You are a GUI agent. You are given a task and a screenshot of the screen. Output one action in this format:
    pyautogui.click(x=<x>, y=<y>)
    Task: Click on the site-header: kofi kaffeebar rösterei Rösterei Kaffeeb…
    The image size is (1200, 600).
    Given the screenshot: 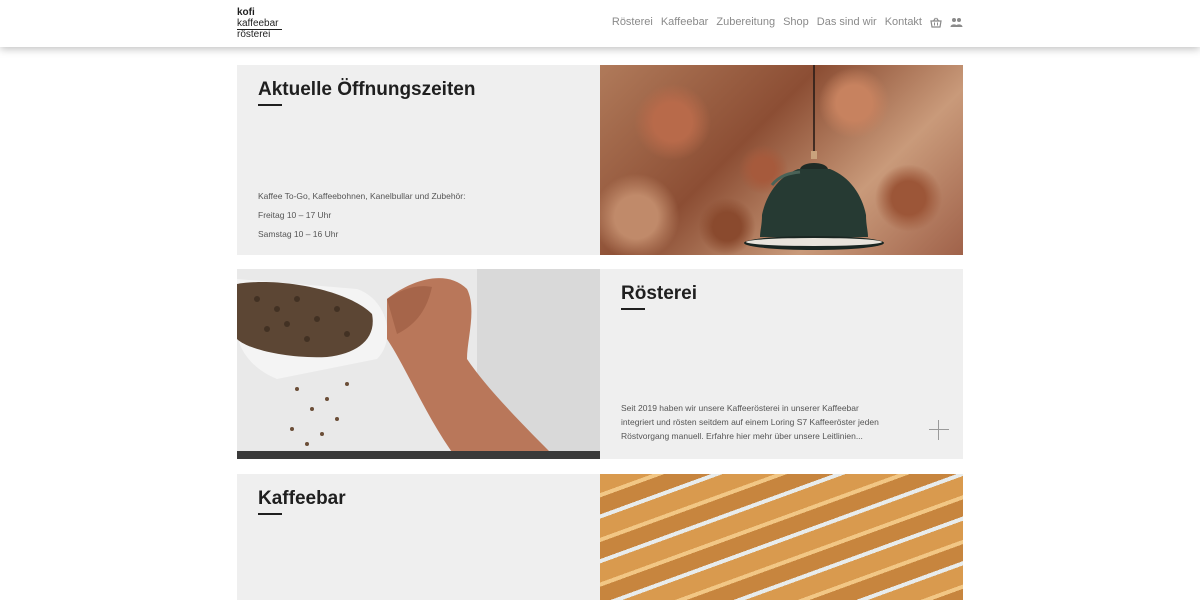 What is the action you would take?
    pyautogui.click(x=600, y=23)
    